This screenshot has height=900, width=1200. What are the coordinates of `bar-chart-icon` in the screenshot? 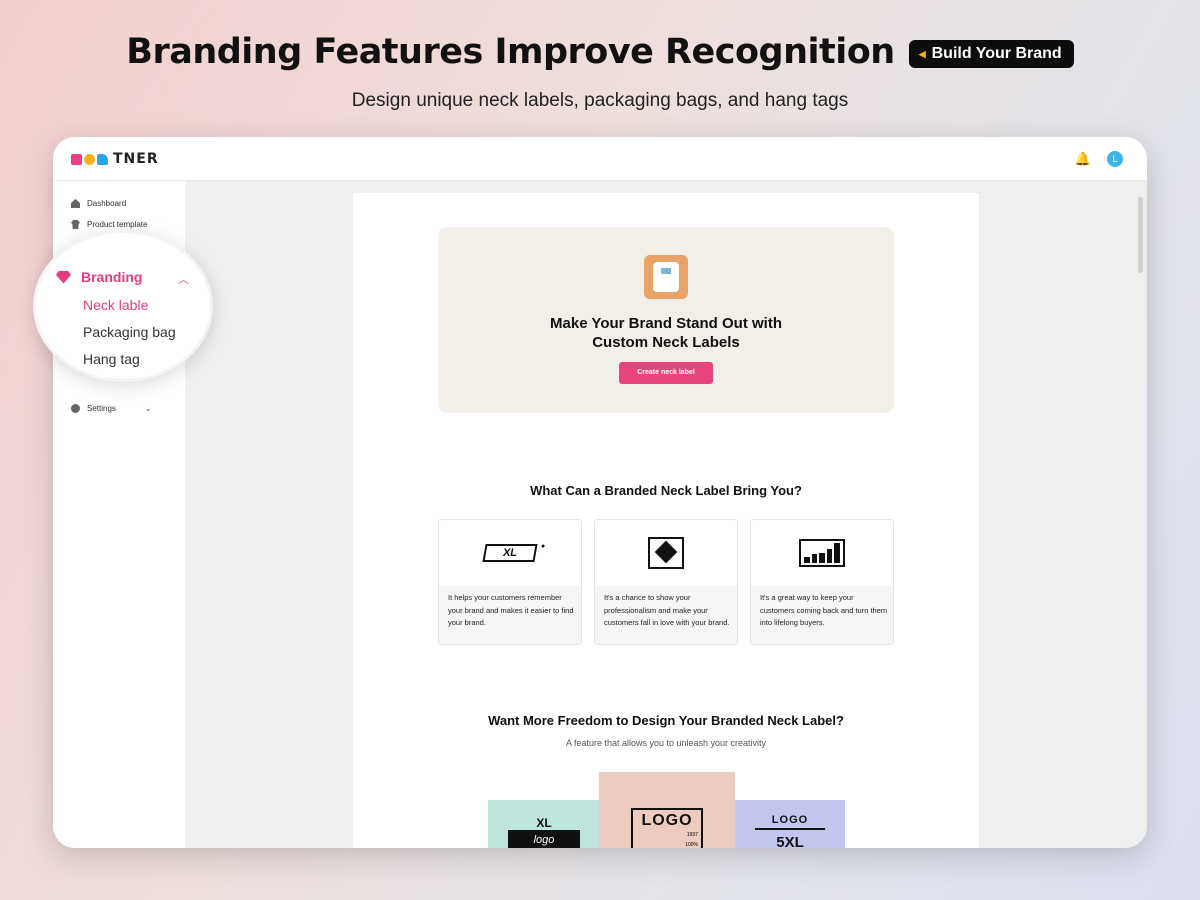 It's located at (822, 553).